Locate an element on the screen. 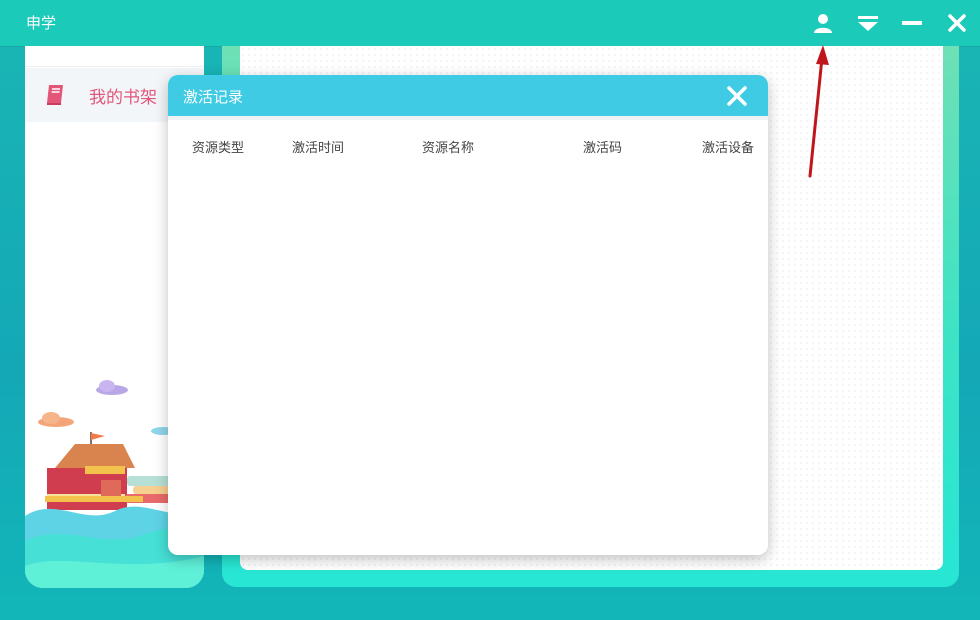 The height and width of the screenshot is (620, 980). dialog-header: 激活记录 is located at coordinates (468, 95).